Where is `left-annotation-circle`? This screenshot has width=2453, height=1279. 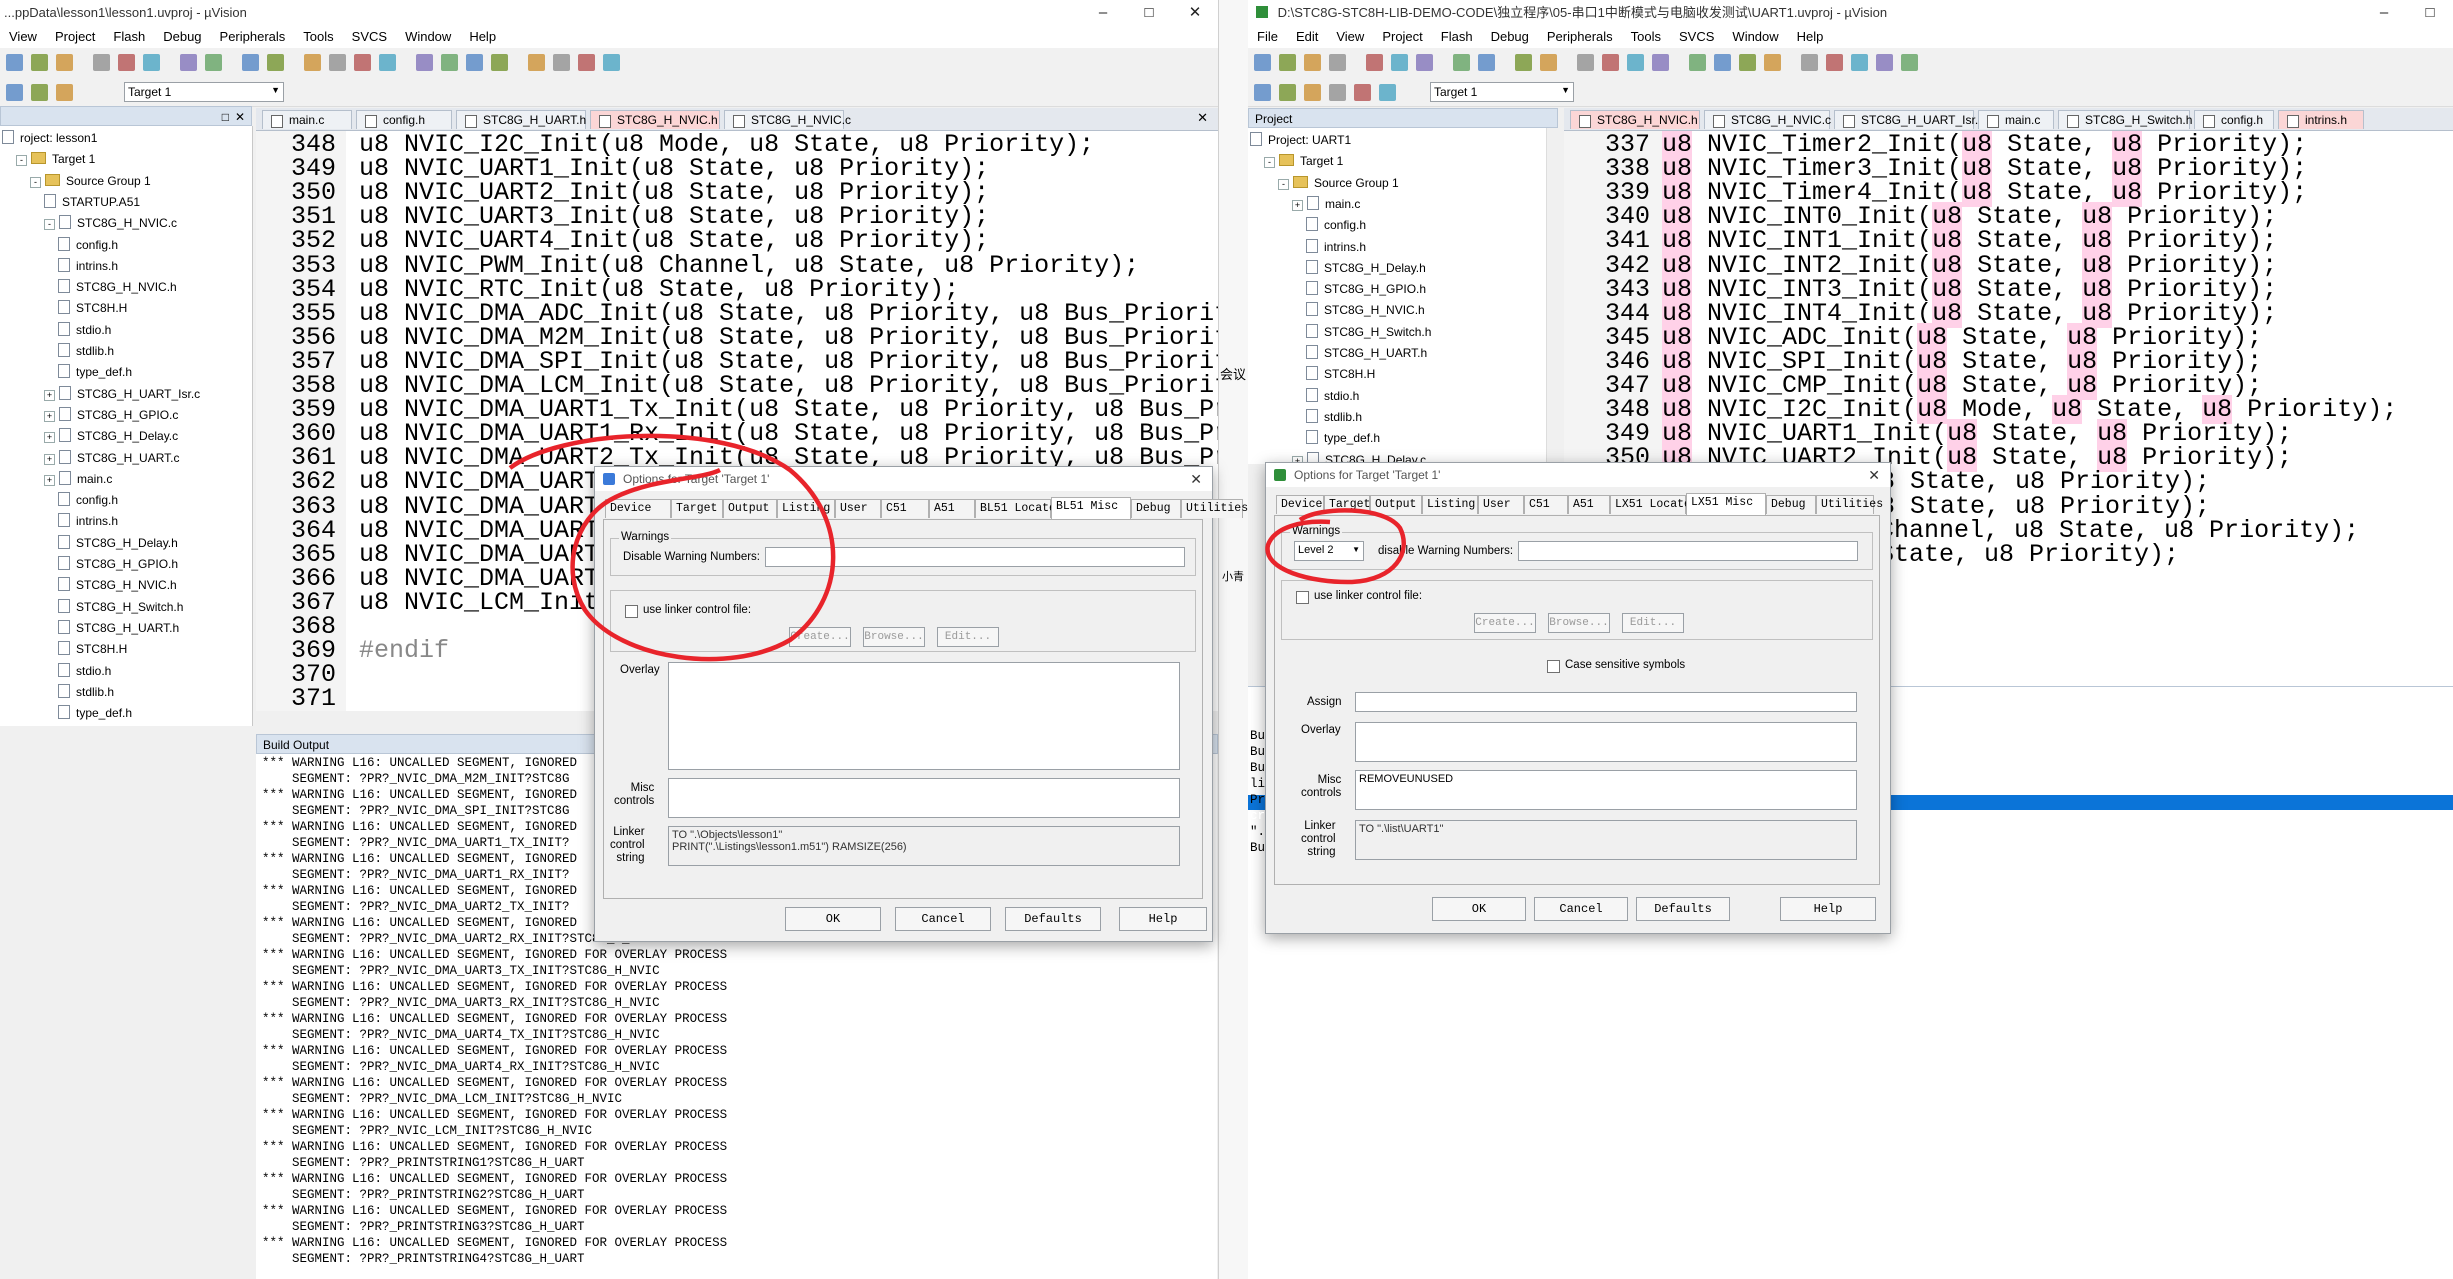
left-annotation-circle is located at coordinates (672, 547).